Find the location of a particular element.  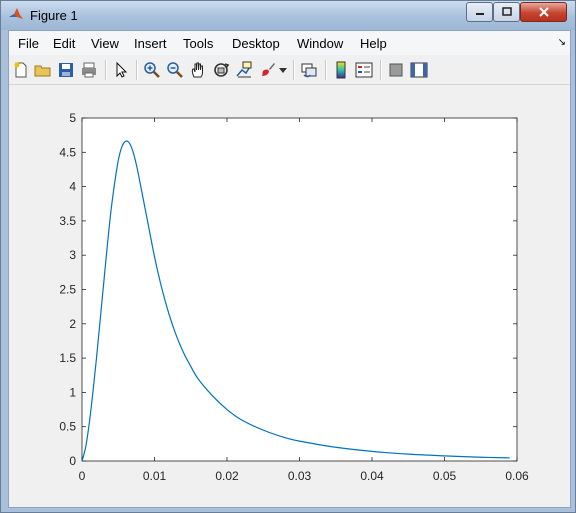

y-tick-label: 4.5 is located at coordinates (67, 152).